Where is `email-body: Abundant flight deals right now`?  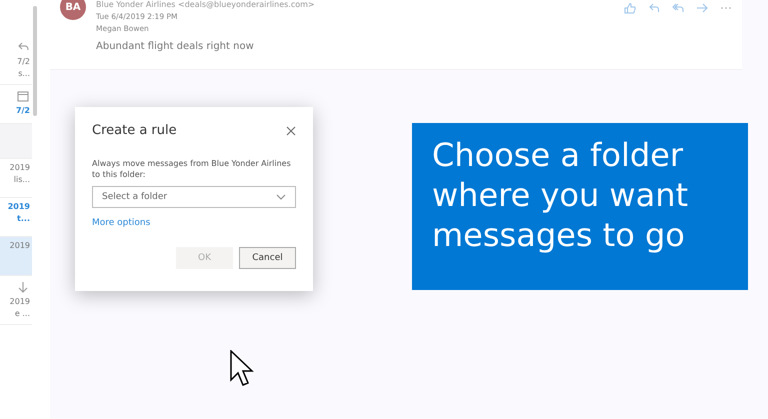
email-body: Abundant flight deals right now is located at coordinates (175, 46).